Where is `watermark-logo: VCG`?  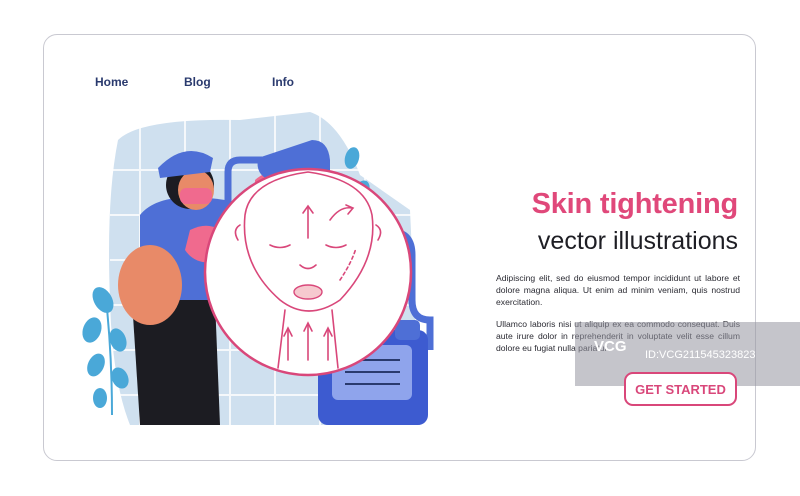 watermark-logo: VCG is located at coordinates (610, 346).